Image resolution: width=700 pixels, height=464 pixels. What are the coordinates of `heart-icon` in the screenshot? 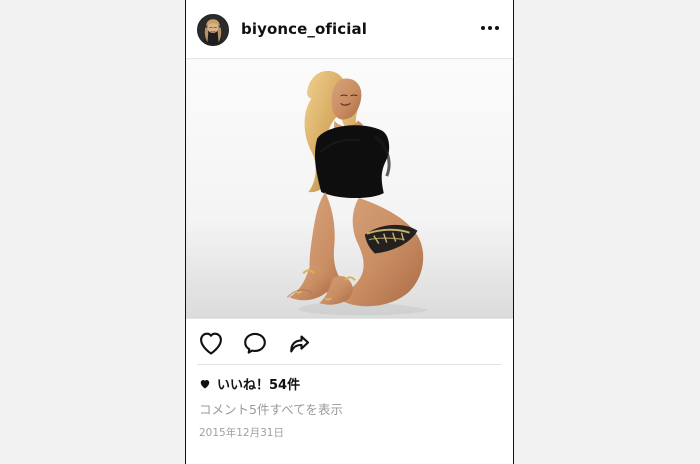 It's located at (211, 343).